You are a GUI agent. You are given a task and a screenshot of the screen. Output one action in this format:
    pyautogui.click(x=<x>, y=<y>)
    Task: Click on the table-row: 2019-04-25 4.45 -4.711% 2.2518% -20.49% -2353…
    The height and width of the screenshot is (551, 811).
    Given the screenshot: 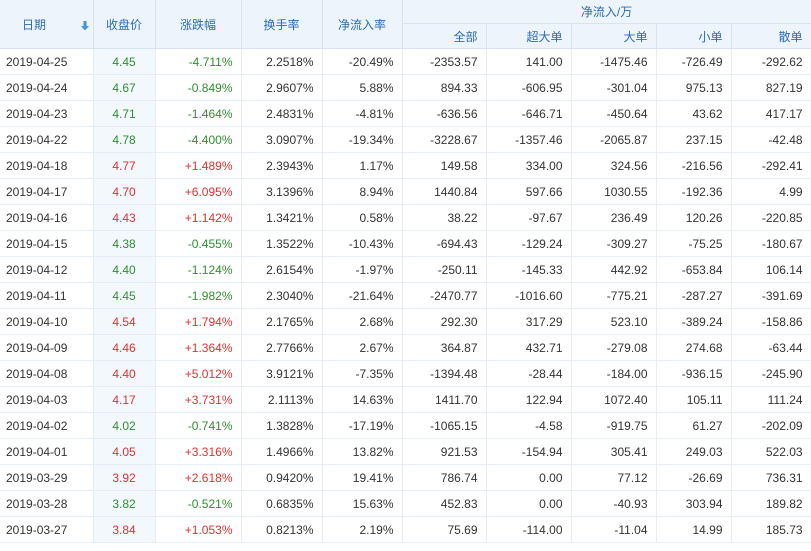 What is the action you would take?
    pyautogui.click(x=405, y=61)
    